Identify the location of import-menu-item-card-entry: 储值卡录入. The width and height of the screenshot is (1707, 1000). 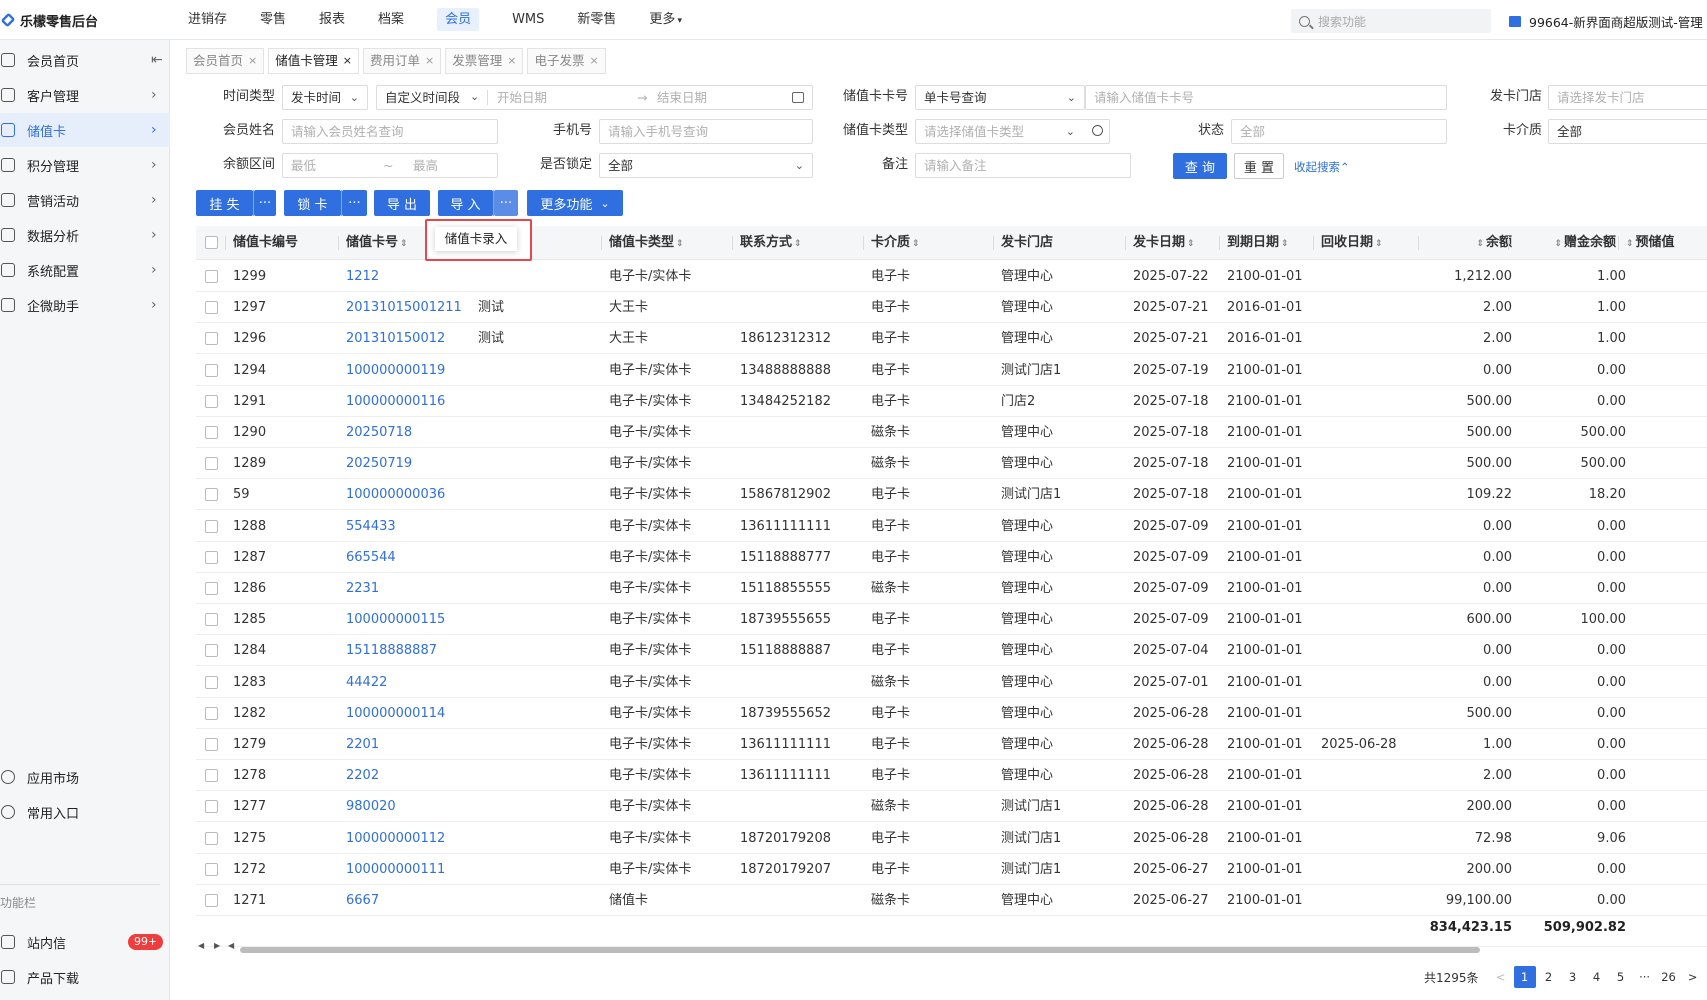
(476, 239).